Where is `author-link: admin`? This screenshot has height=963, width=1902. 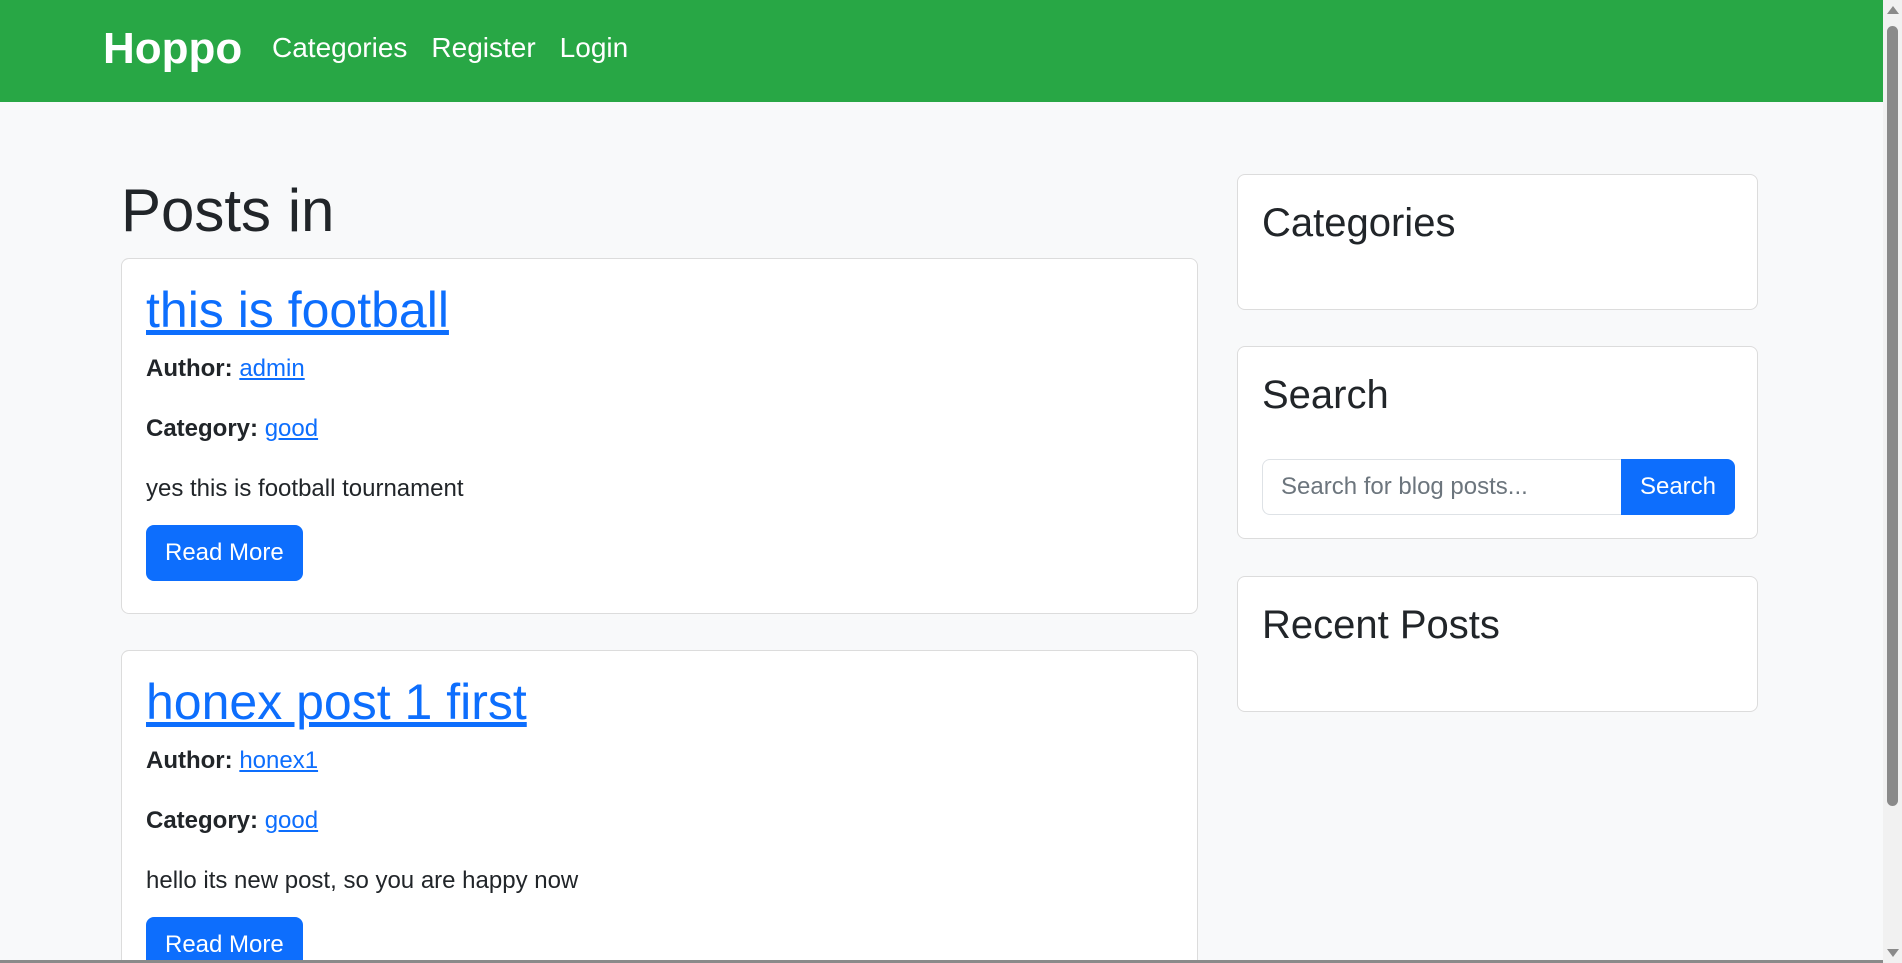
author-link: admin is located at coordinates (271, 368).